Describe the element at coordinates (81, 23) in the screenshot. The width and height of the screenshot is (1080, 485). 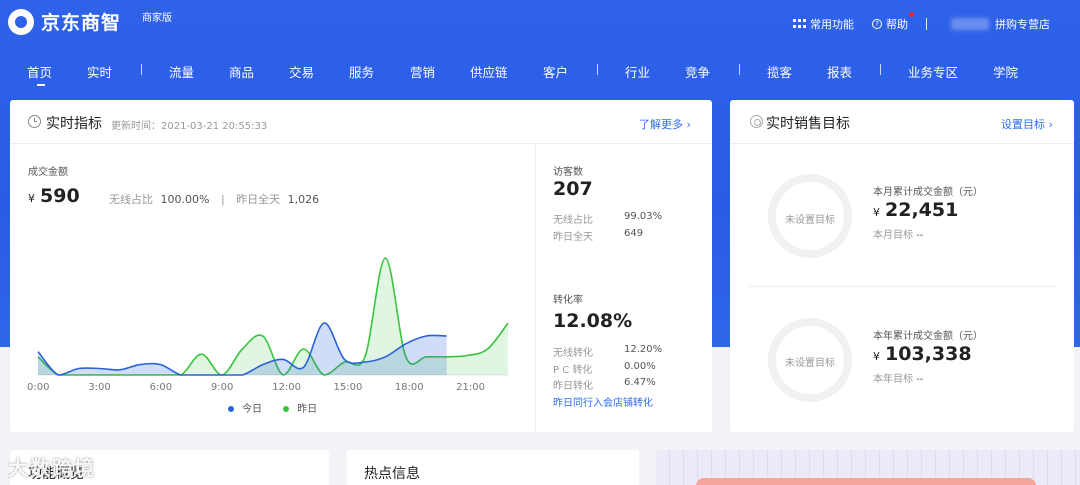
I see `brand-name: 京东商智` at that location.